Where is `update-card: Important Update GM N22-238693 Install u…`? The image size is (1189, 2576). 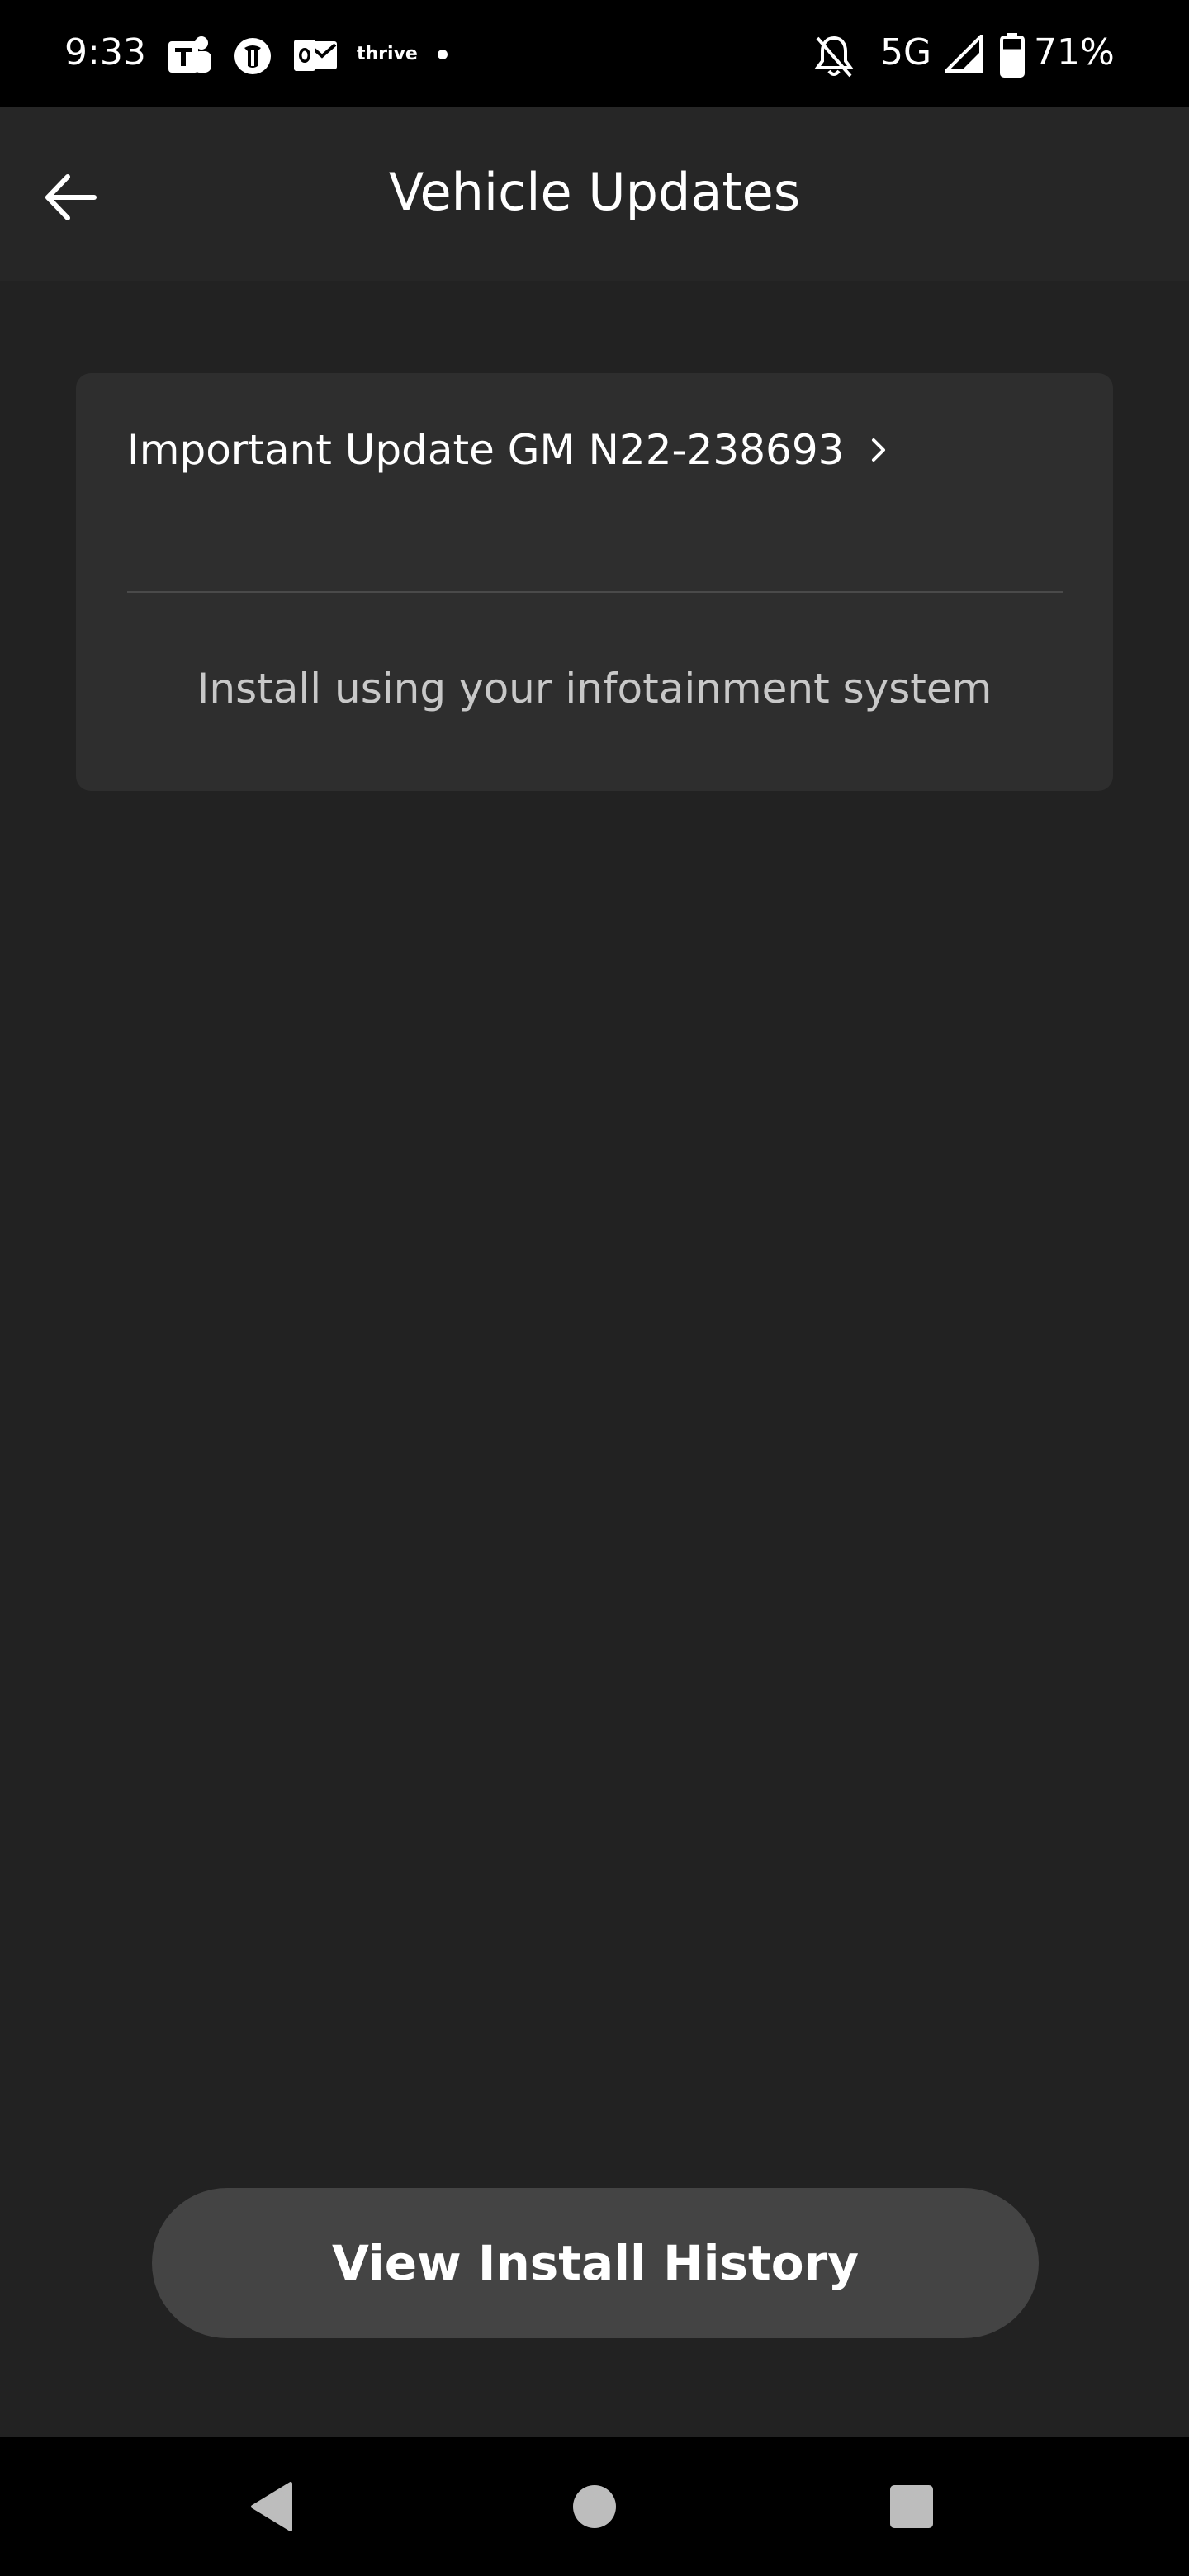 update-card: Important Update GM N22-238693 Install u… is located at coordinates (594, 582).